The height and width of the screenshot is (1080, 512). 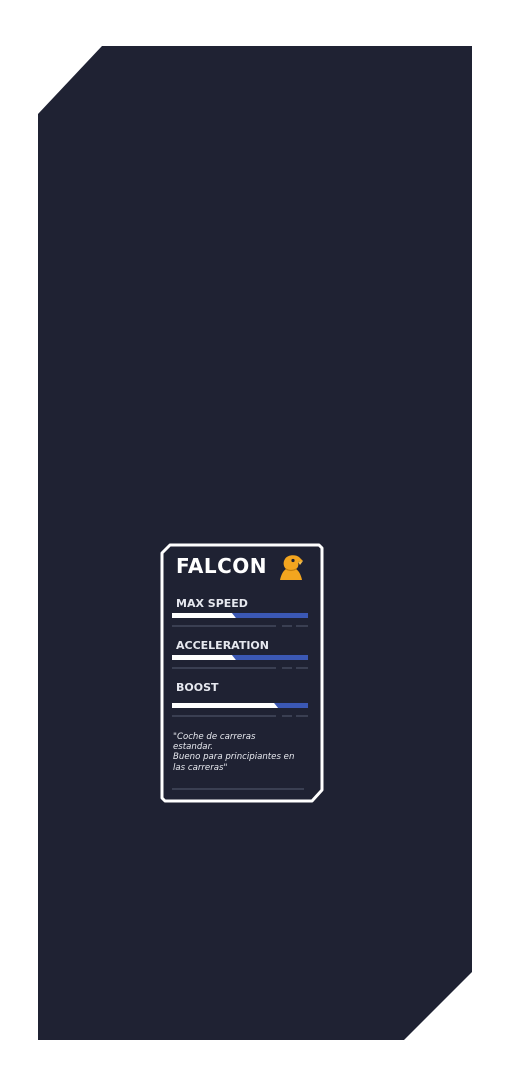 What do you see at coordinates (222, 566) in the screenshot?
I see `vehicle-name: FALCON` at bounding box center [222, 566].